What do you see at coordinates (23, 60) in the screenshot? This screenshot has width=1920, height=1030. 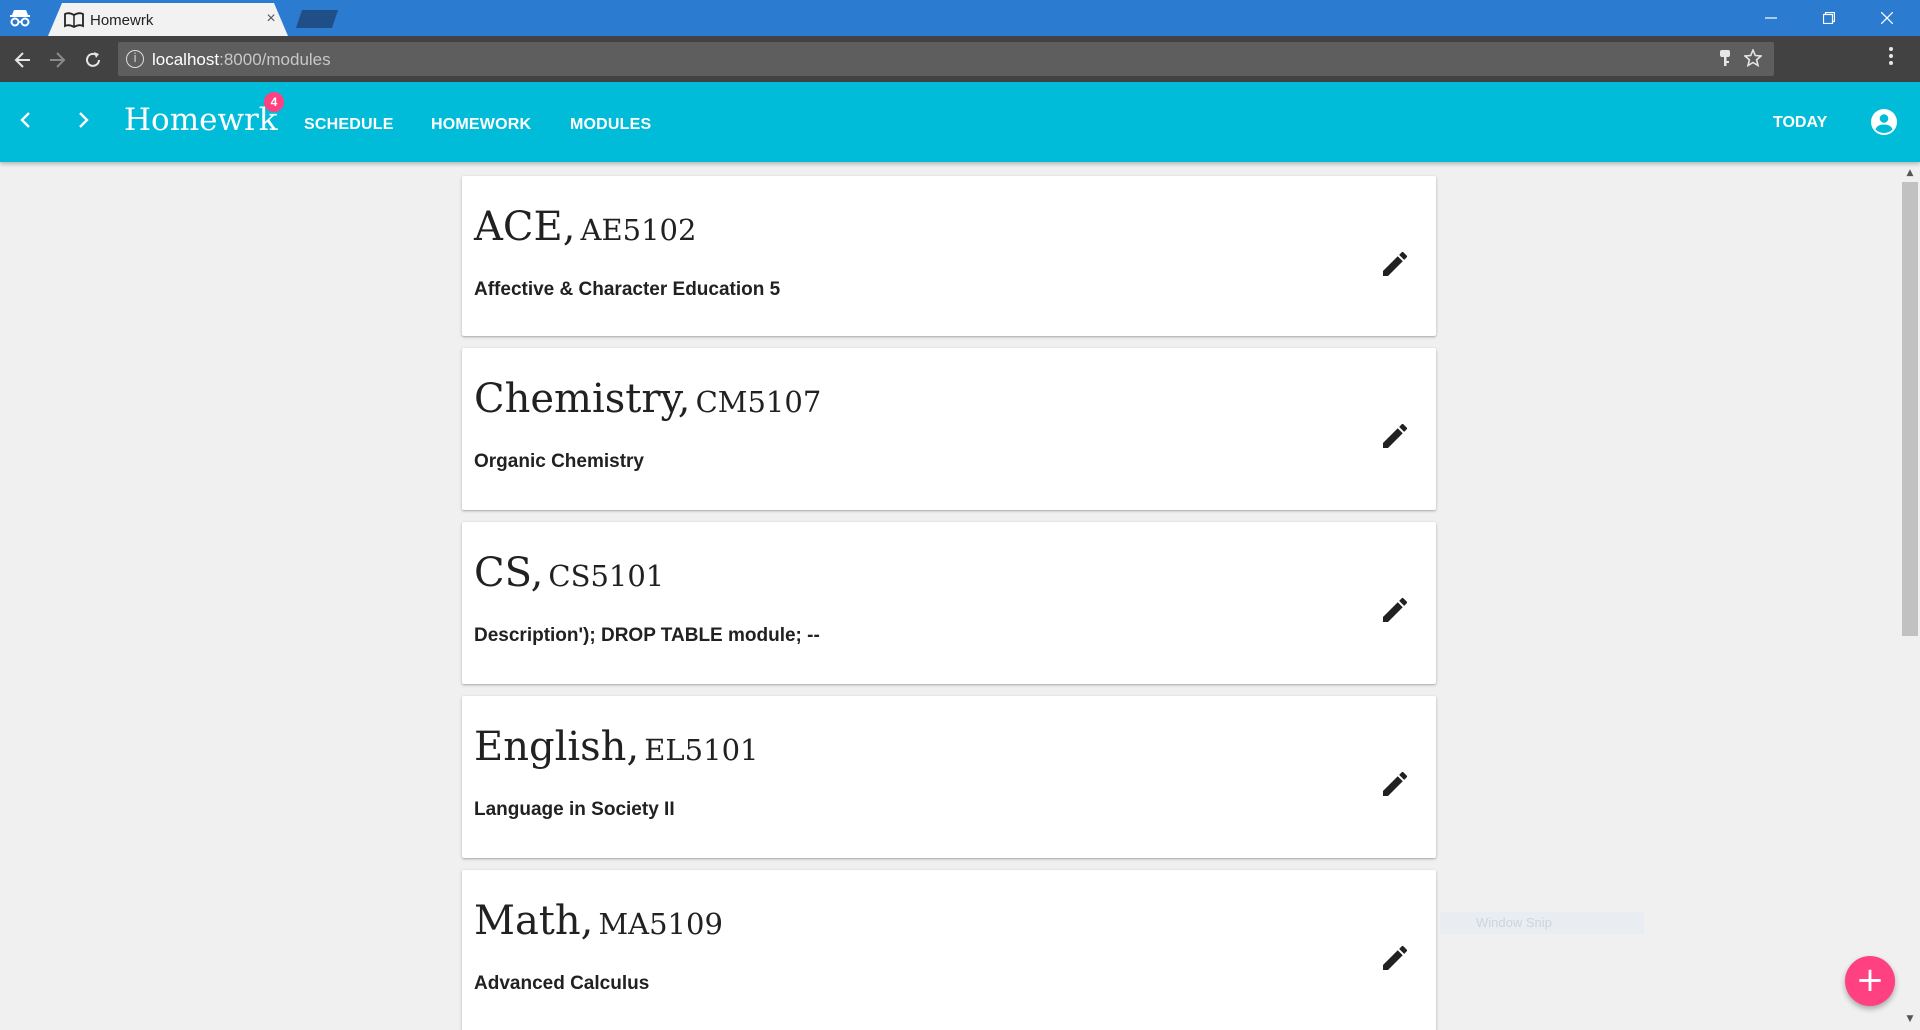 I see `back-arrow-icon` at bounding box center [23, 60].